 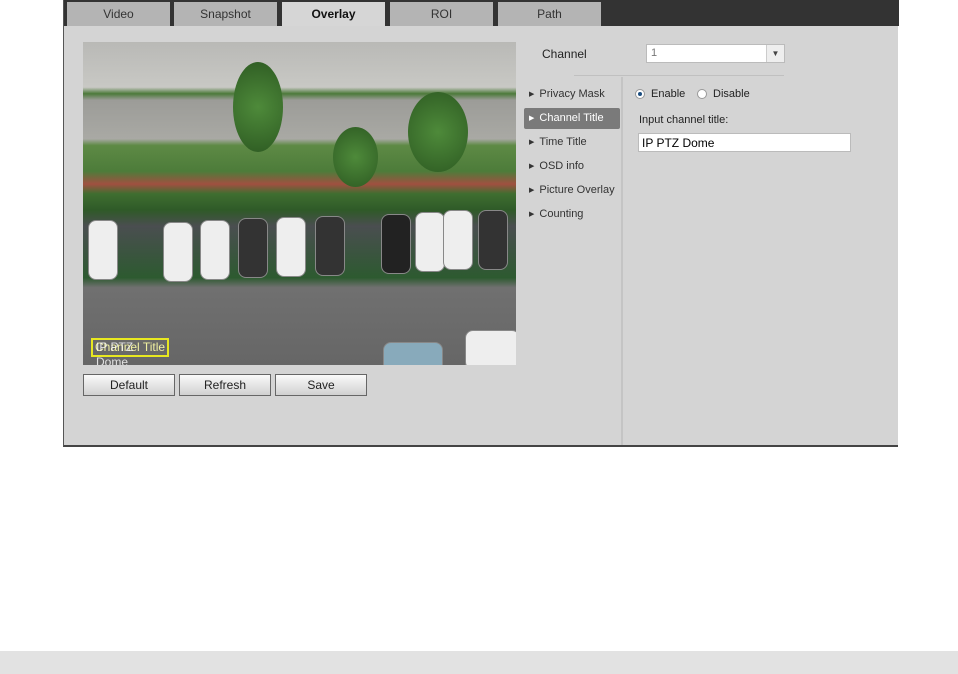 I want to click on menu-label: Counting, so click(x=561, y=214).